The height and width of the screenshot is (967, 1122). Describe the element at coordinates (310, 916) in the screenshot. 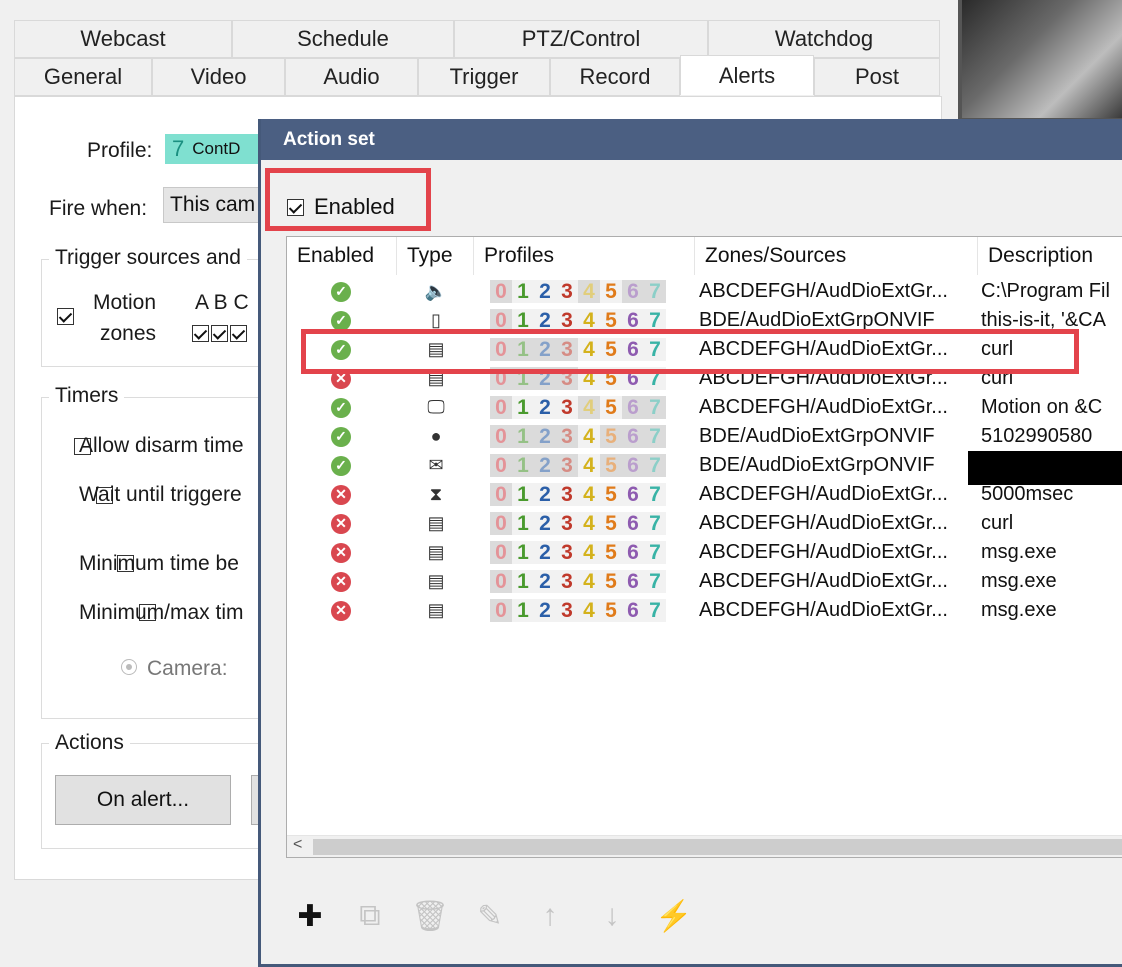

I see `add-icon: ✚` at that location.